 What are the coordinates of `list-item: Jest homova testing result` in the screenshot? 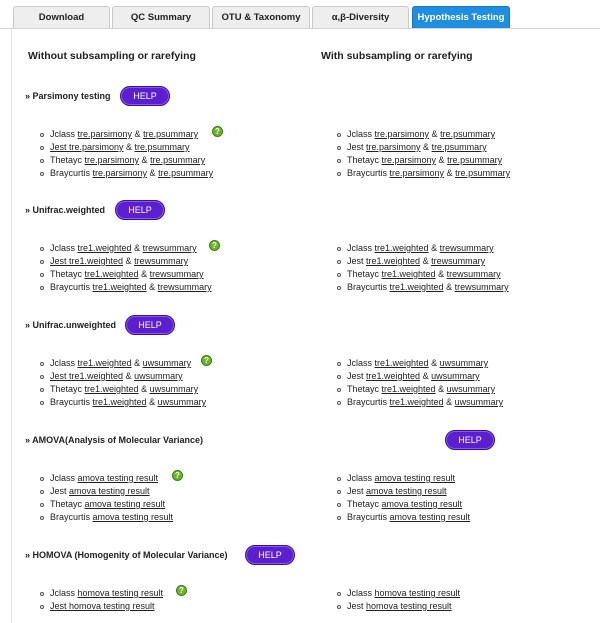 It's located at (101, 606).